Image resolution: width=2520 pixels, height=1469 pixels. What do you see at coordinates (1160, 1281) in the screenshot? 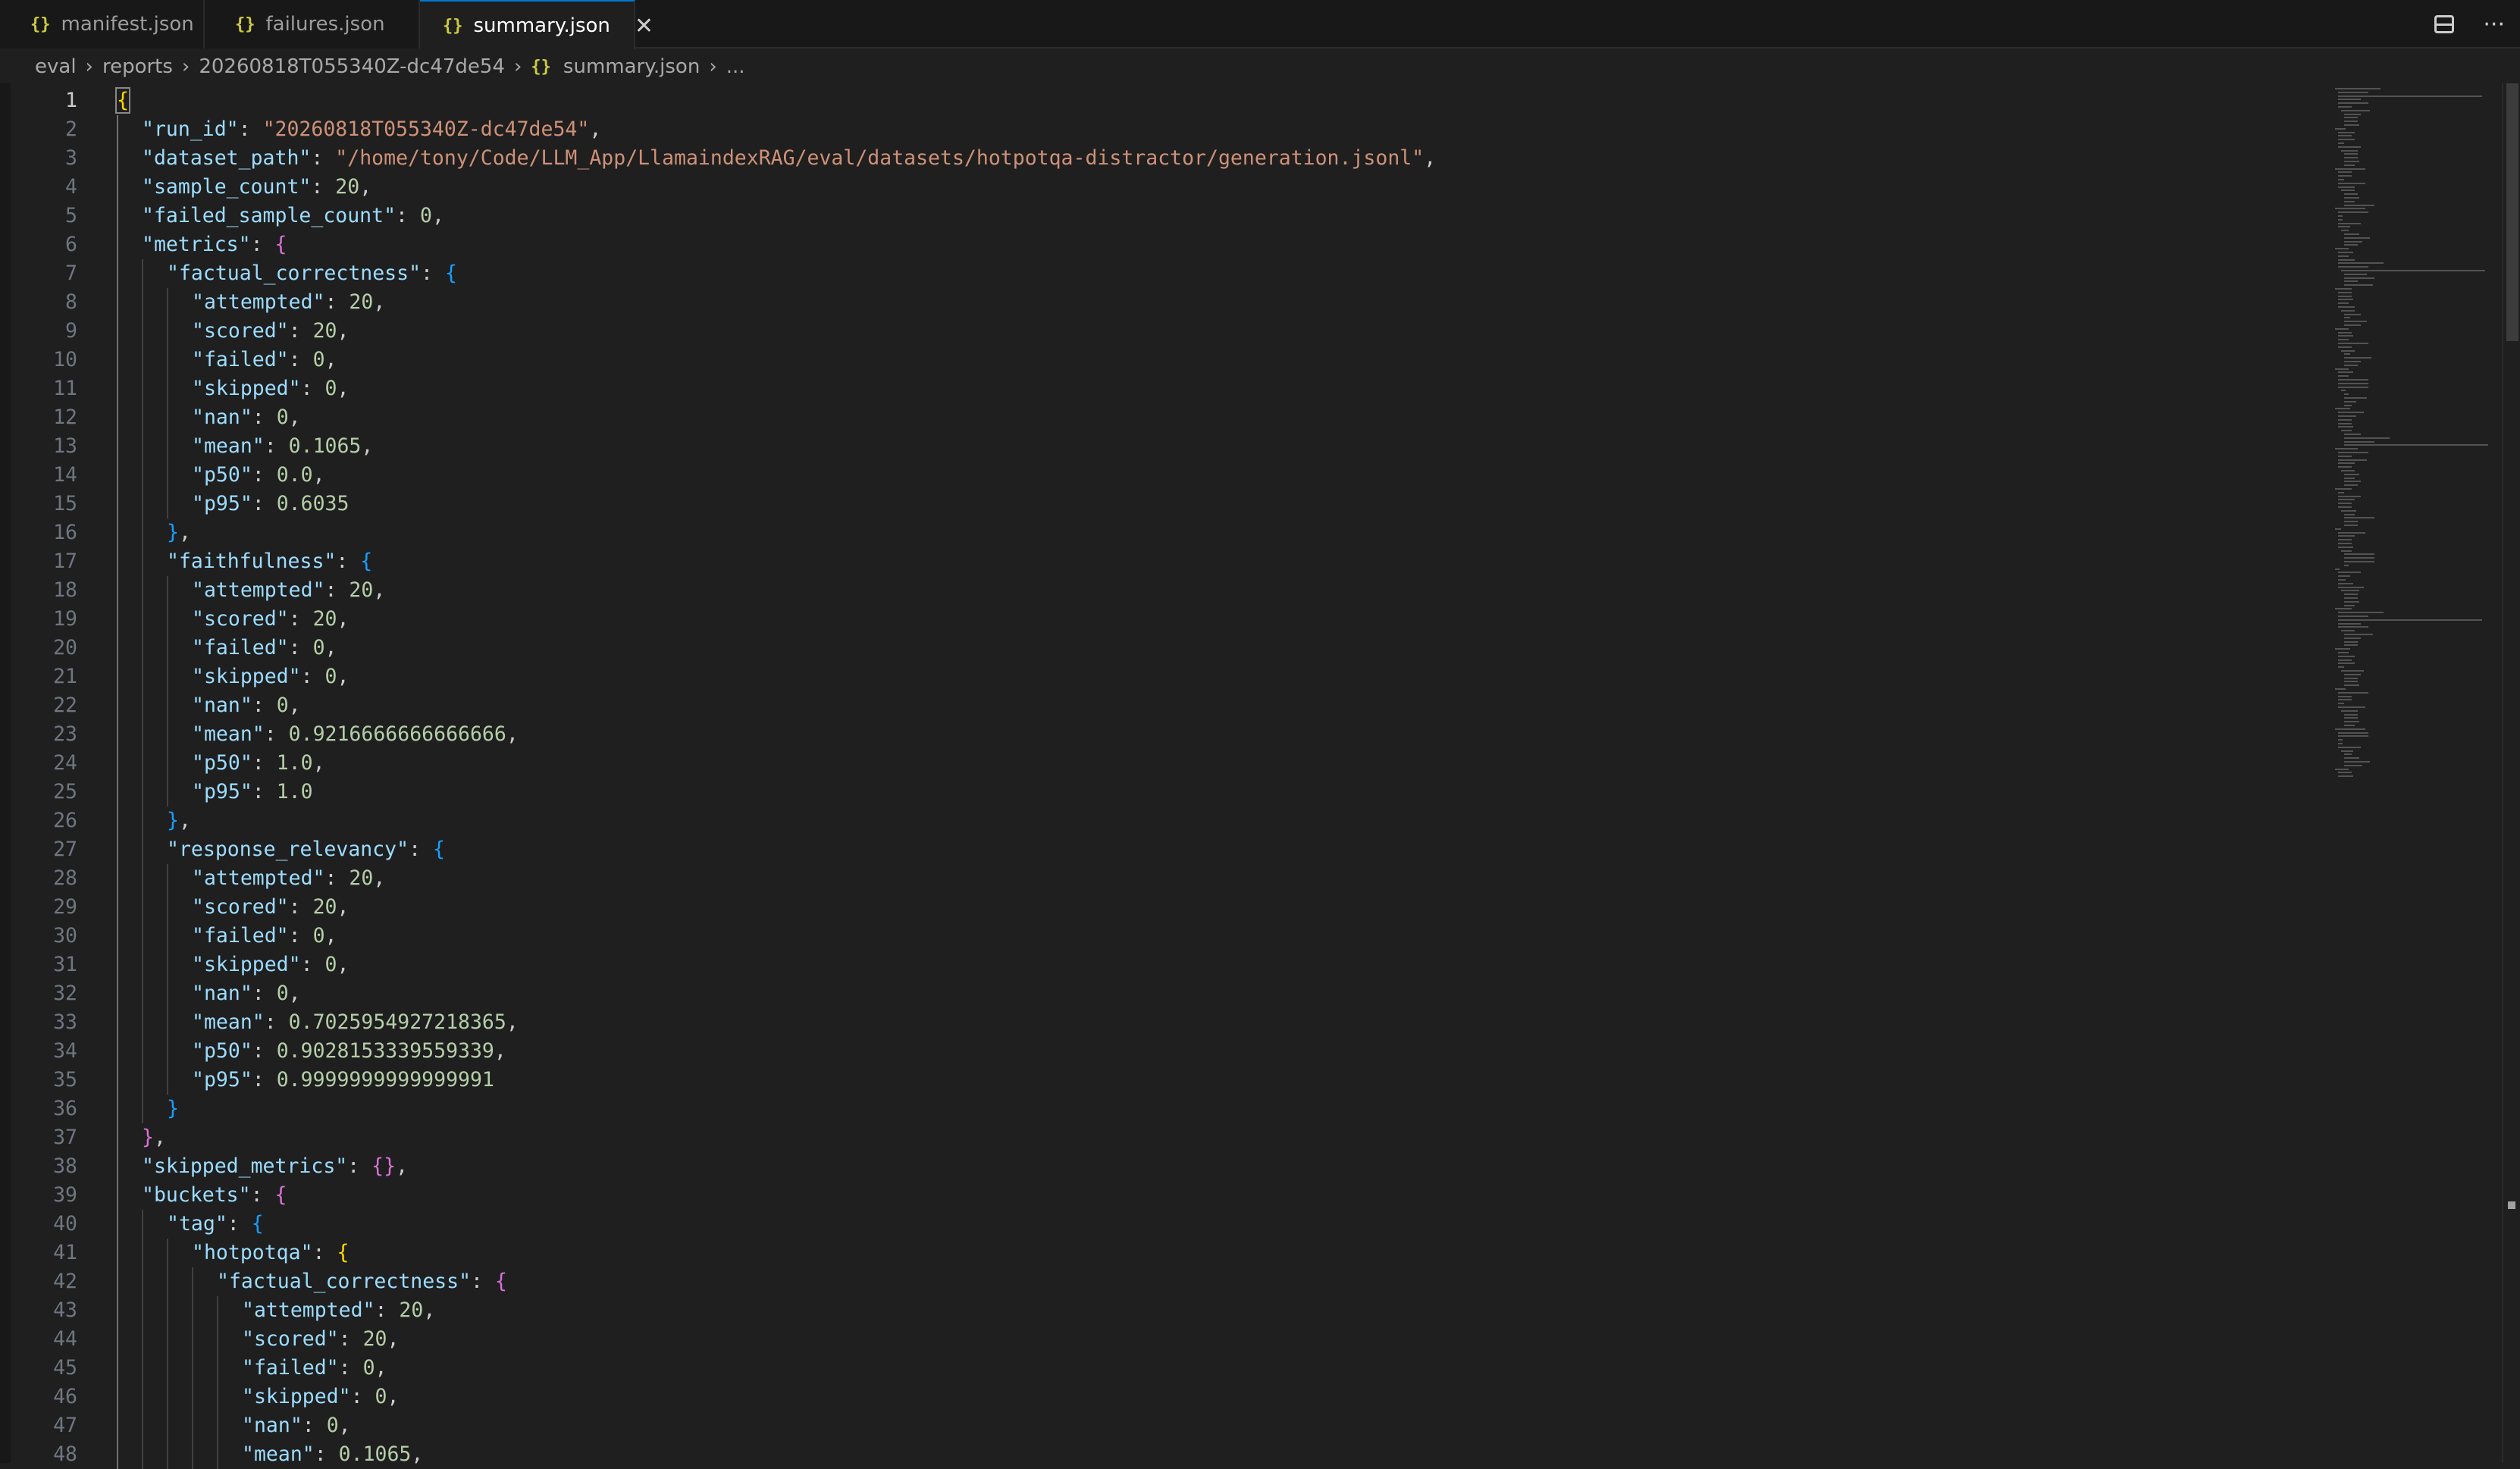
I see `code-line: 42 "factual_correctness": {` at bounding box center [1160, 1281].